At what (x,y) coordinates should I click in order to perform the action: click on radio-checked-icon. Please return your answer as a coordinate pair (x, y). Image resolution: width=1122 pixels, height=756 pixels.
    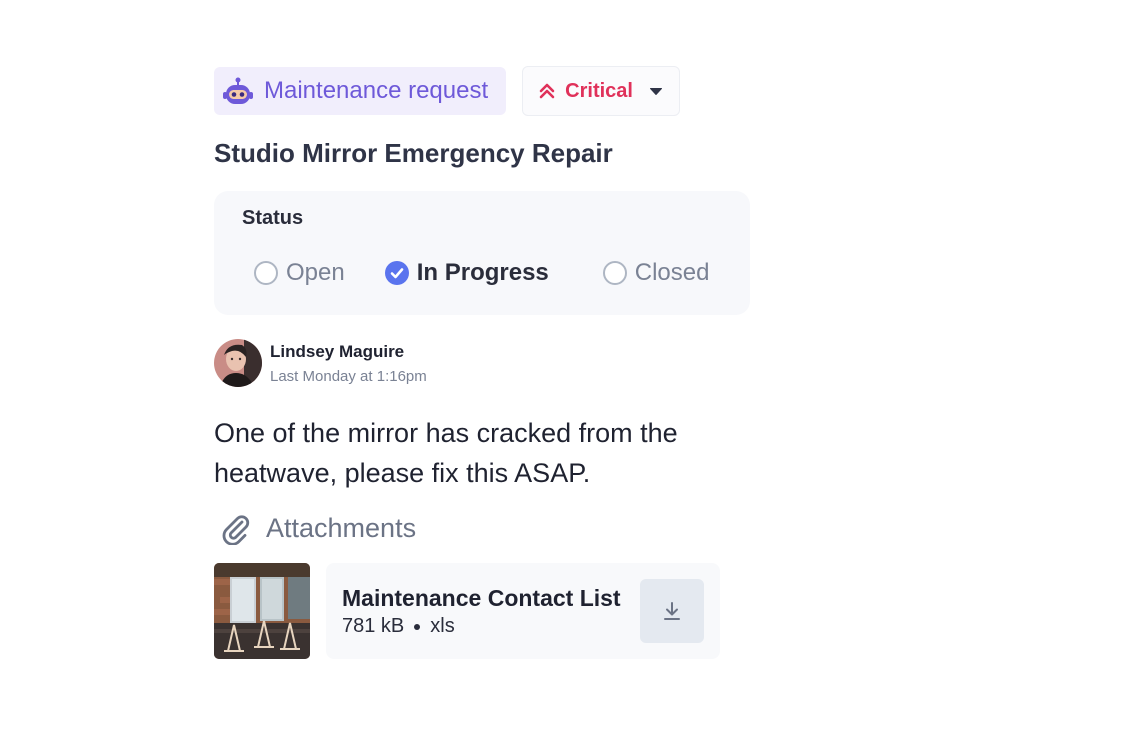
    Looking at the image, I should click on (396, 273).